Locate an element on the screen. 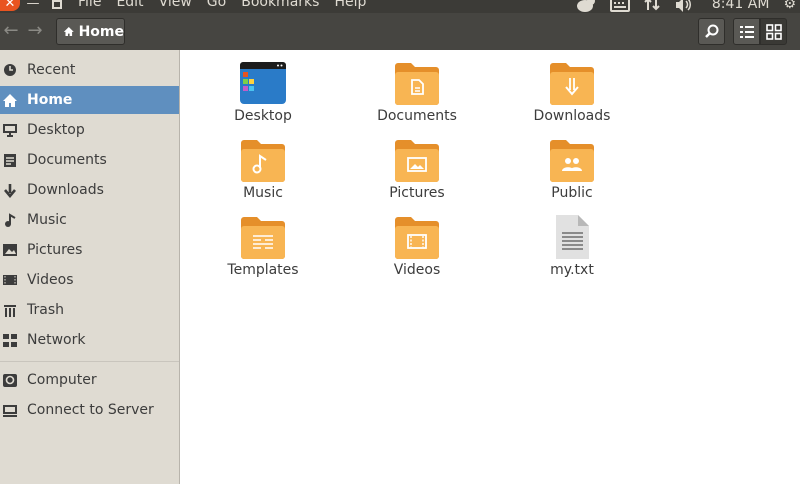 Image resolution: width=800 pixels, height=484 pixels. path-bar-home-button: Home is located at coordinates (90, 31).